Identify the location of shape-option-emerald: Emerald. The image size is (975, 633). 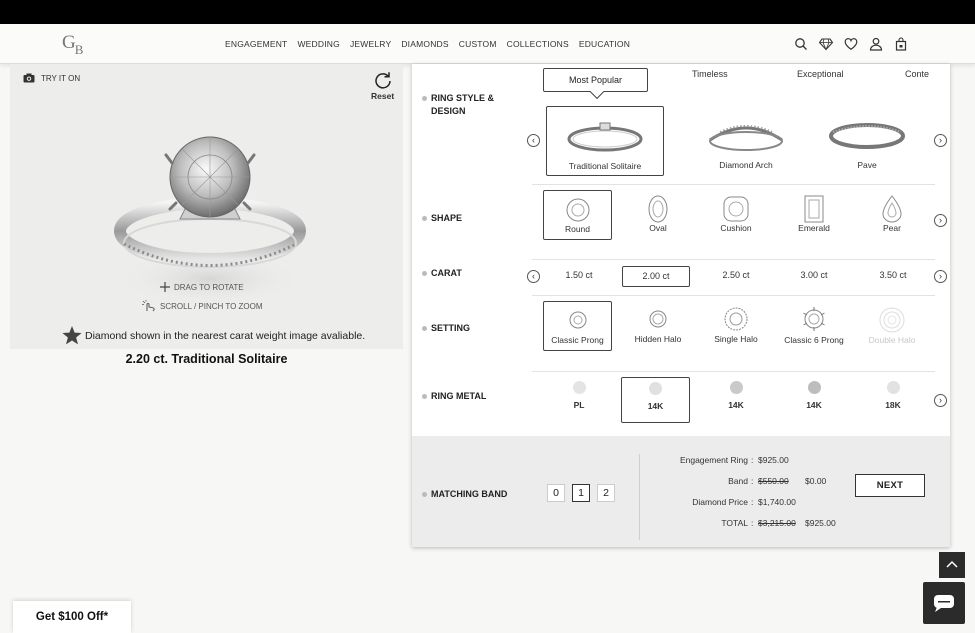
(814, 211).